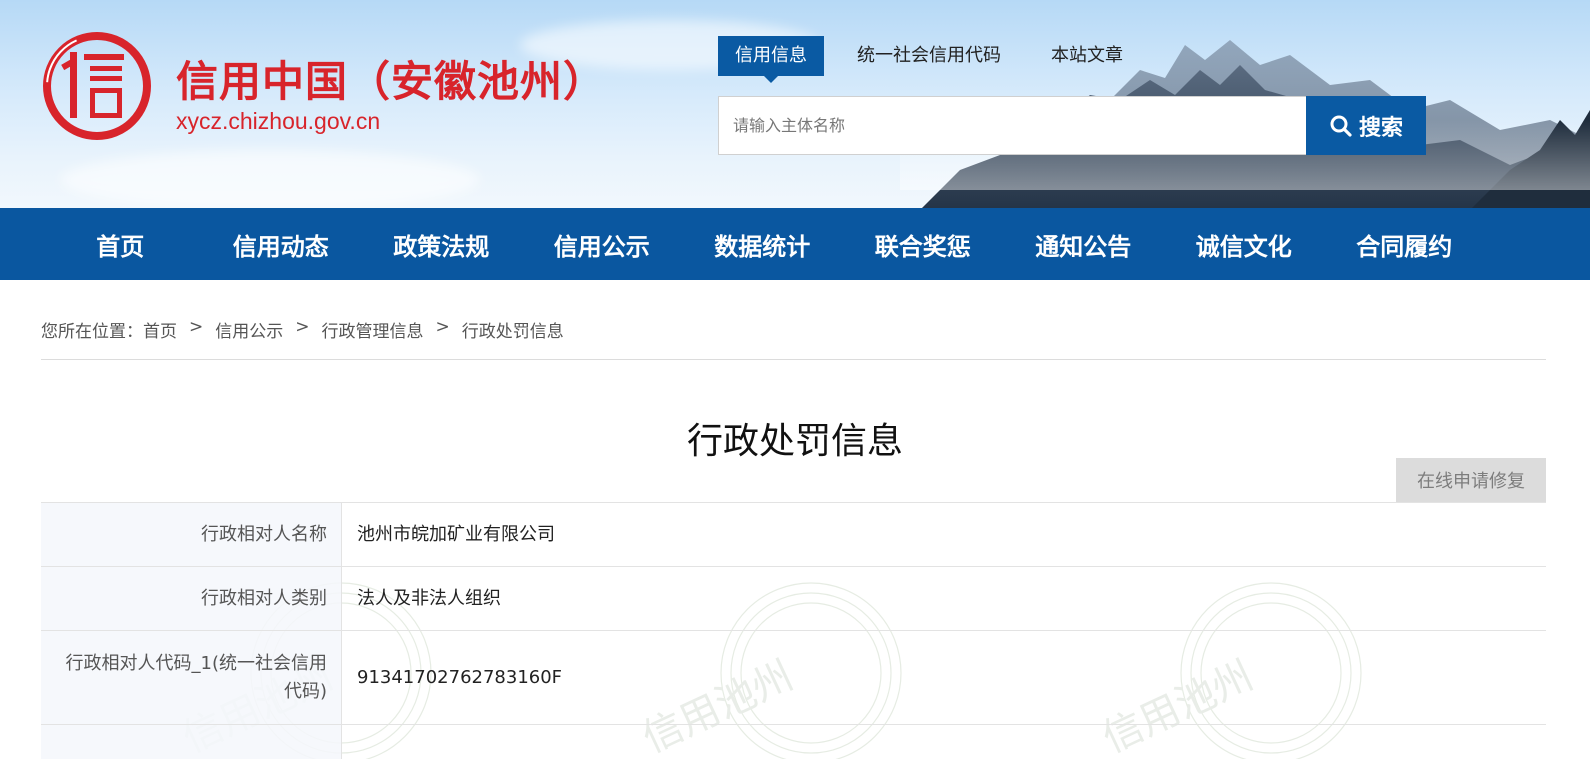  I want to click on search-tab-credit-code: 统一社会信用代码, so click(929, 56).